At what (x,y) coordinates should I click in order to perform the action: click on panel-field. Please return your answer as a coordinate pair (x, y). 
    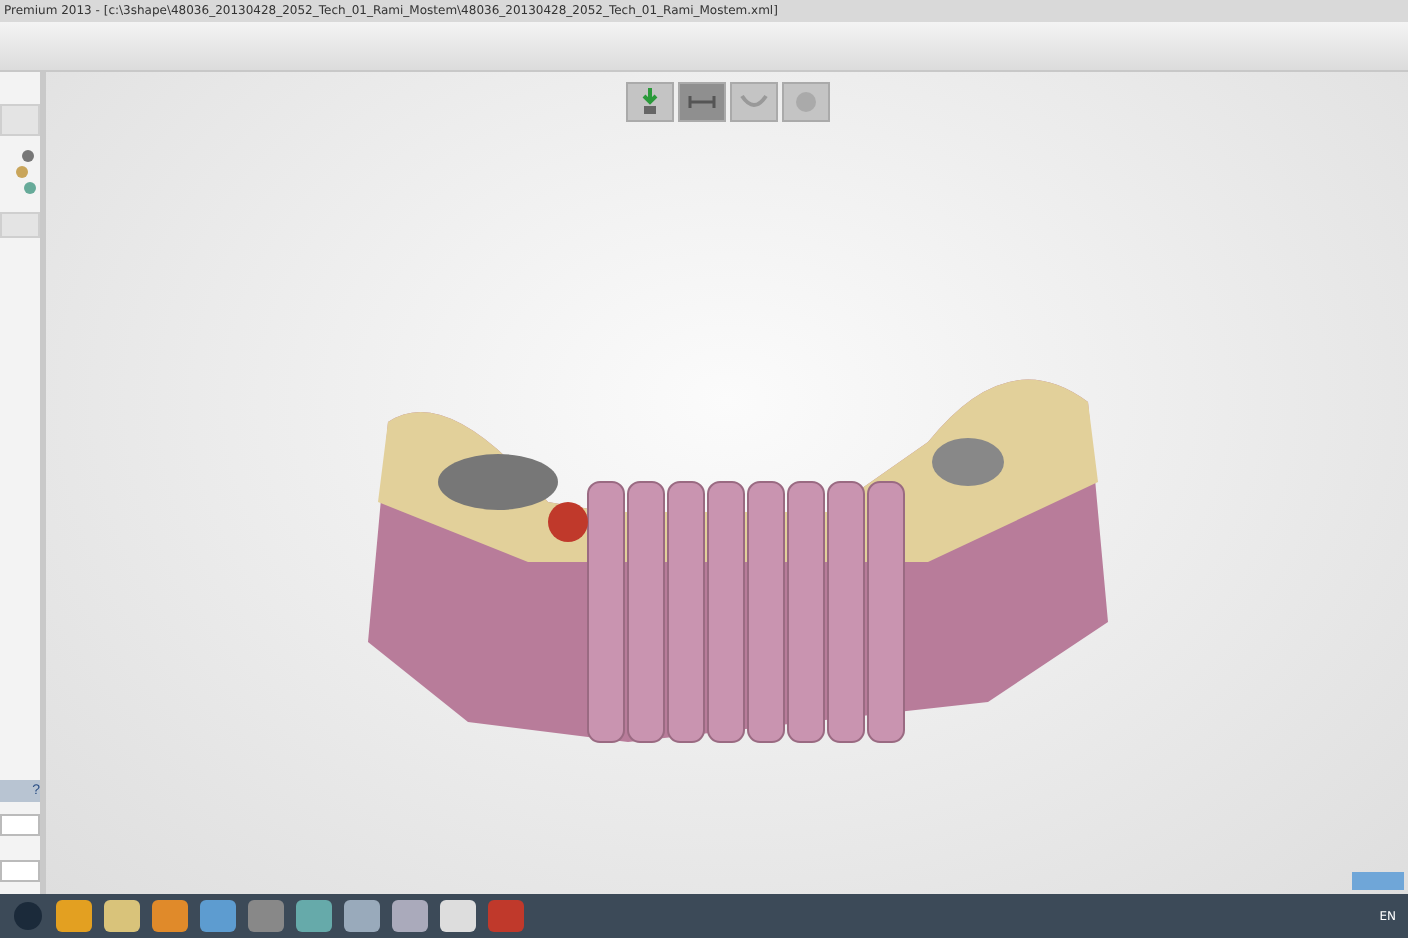
    Looking at the image, I should click on (20, 225).